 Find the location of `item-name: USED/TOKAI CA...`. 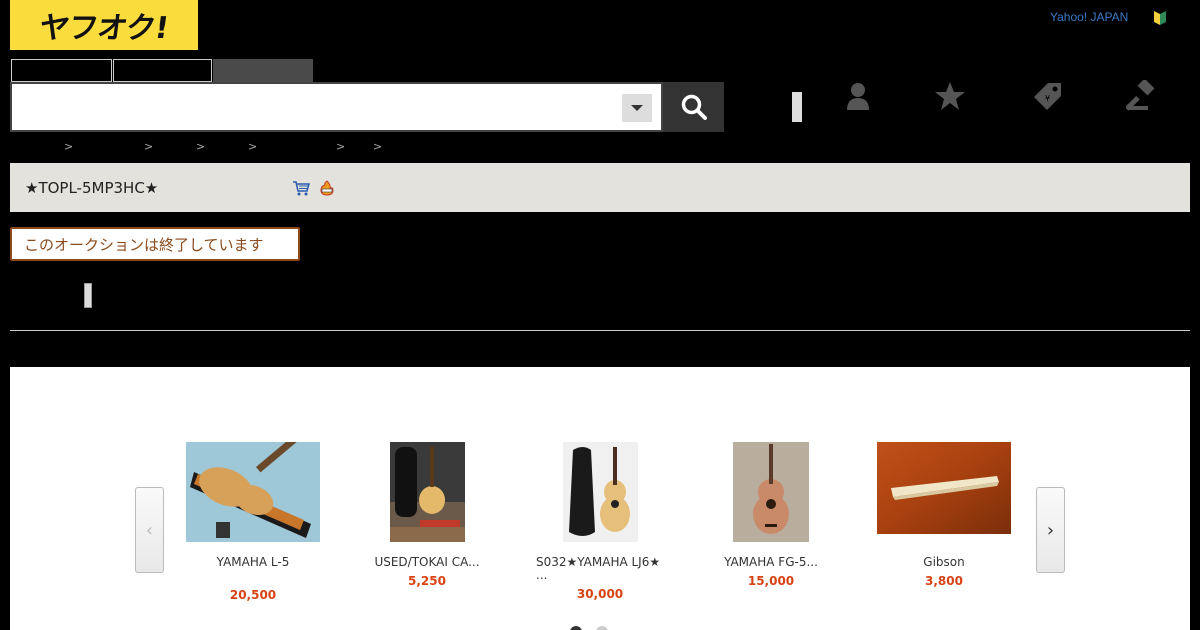

item-name: USED/TOKAI CA... is located at coordinates (427, 562).